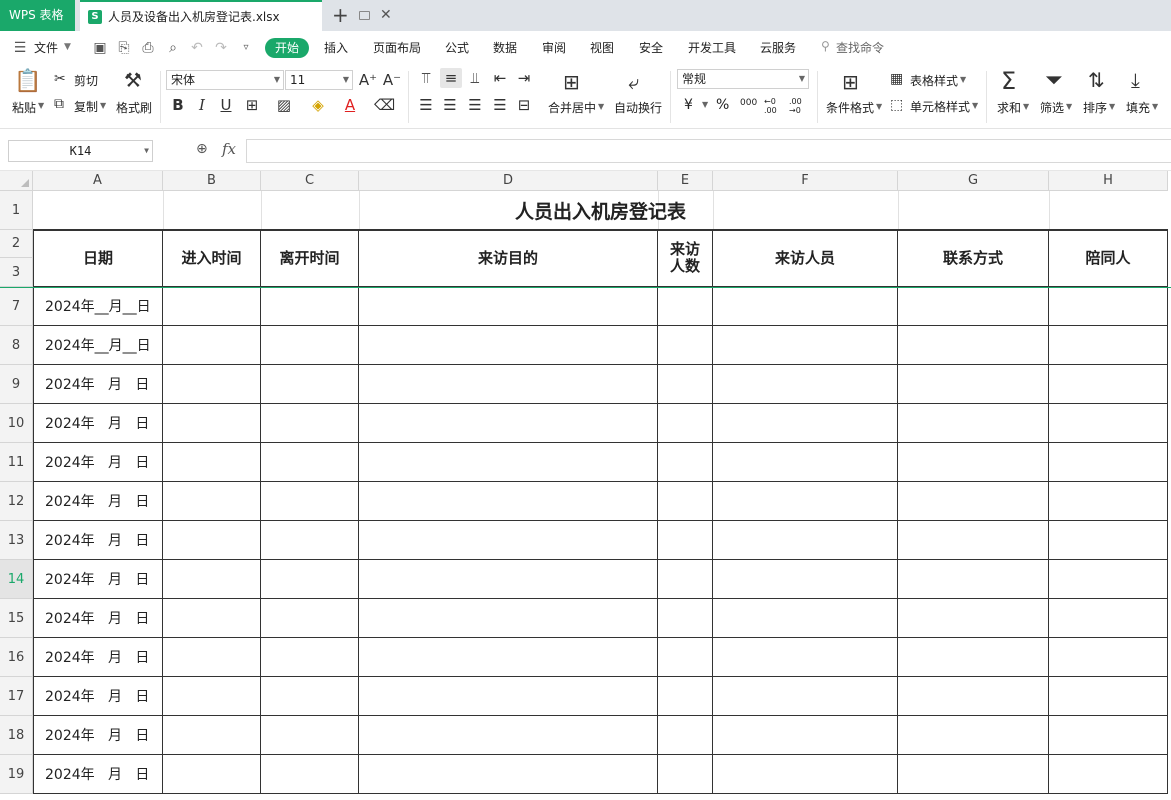 This screenshot has width=1171, height=800. What do you see at coordinates (178, 105) in the screenshot?
I see `bold-icon: B` at bounding box center [178, 105].